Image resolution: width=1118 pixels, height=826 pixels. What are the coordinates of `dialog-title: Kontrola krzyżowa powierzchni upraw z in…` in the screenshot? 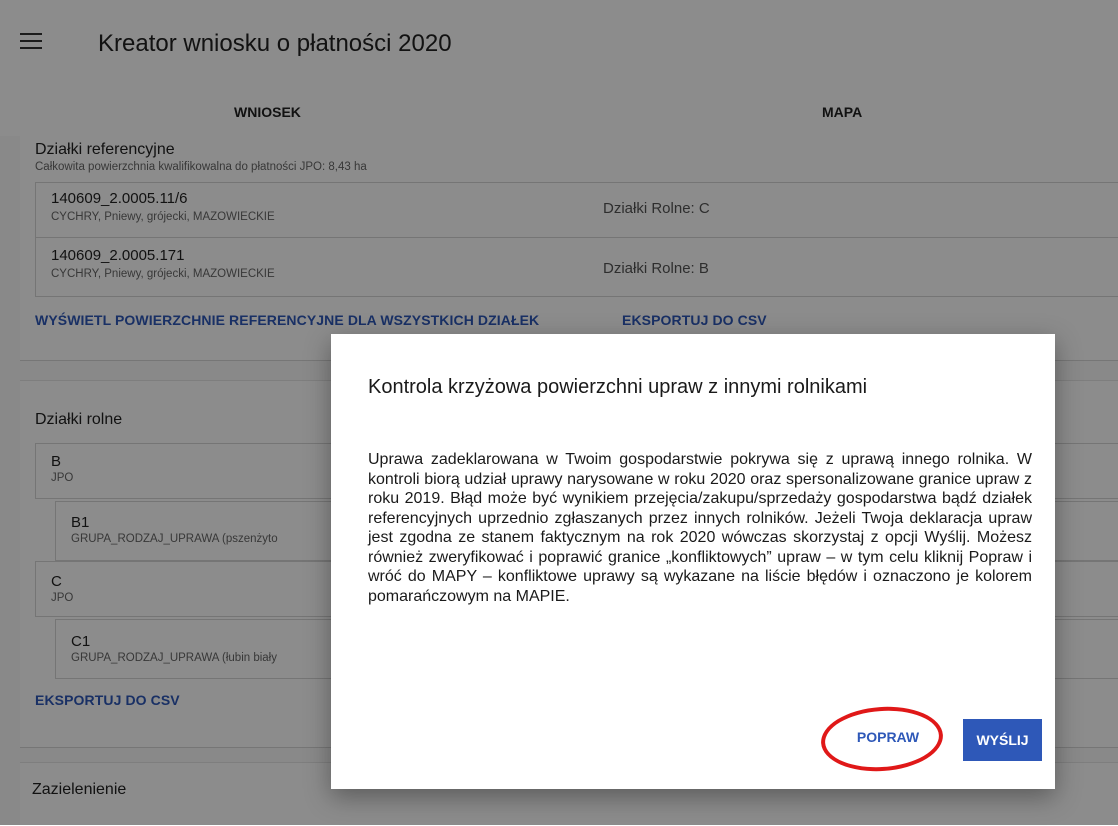 It's located at (618, 387).